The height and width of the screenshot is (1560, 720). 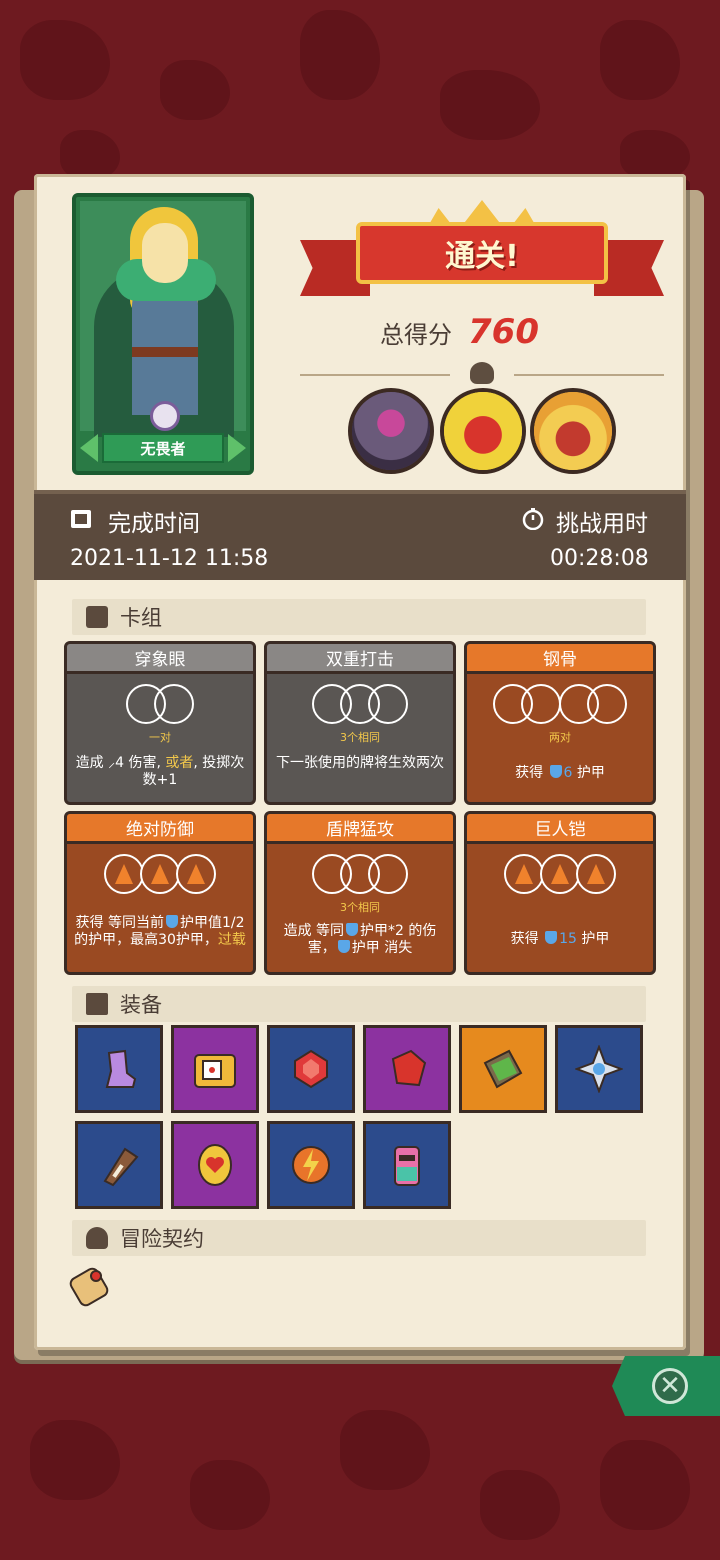 I want to click on dice-requirement: 两对, so click(x=560, y=737).